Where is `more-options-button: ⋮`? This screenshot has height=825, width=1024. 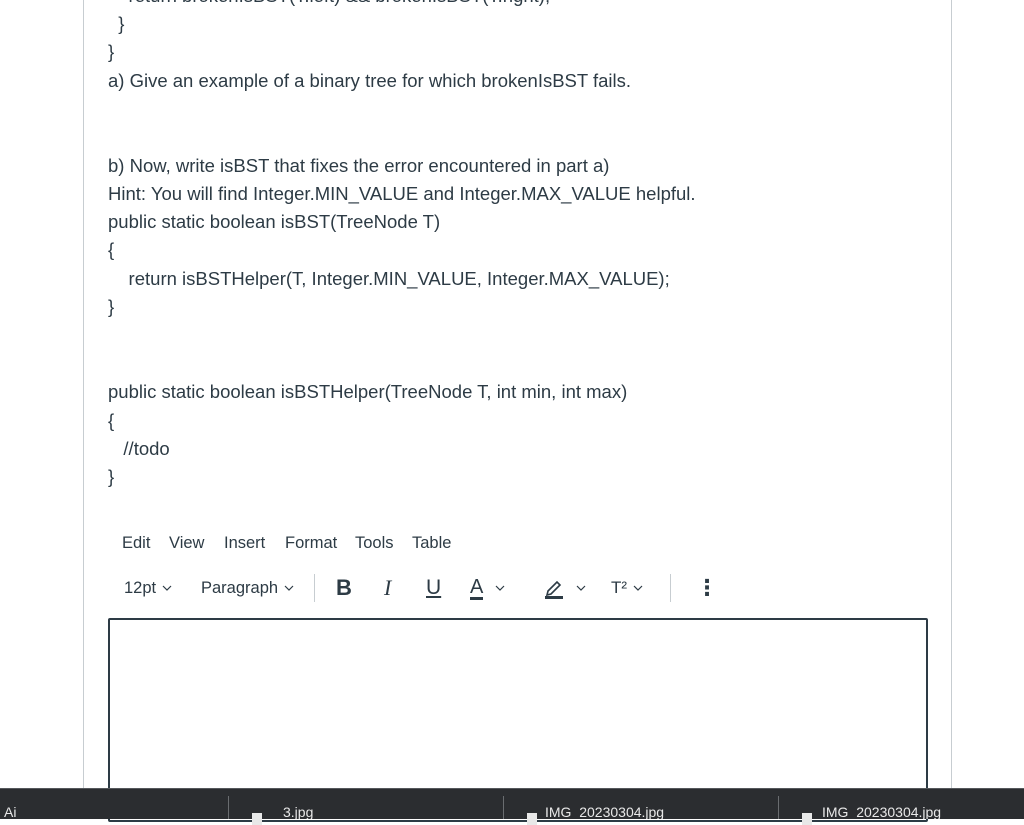 more-options-button: ⋮ is located at coordinates (707, 588).